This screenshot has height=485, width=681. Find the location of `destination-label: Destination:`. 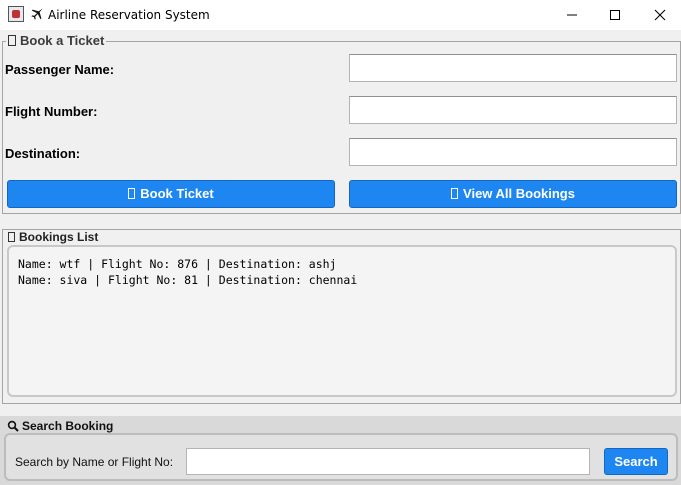

destination-label: Destination: is located at coordinates (43, 153).